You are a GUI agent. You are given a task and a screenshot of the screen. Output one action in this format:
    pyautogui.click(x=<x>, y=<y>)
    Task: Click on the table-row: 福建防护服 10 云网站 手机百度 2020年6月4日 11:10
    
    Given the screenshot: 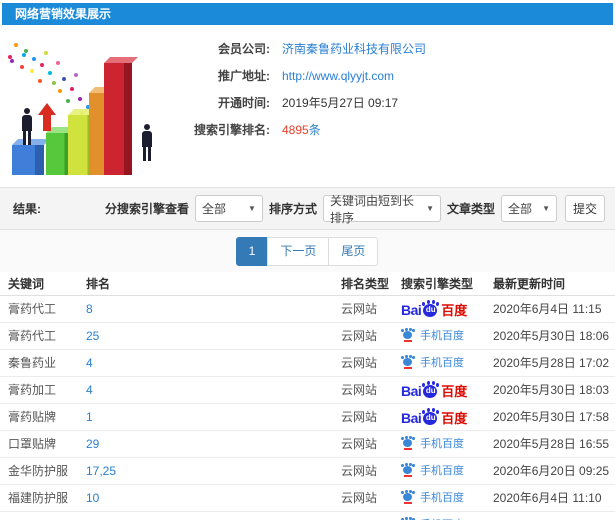 What is the action you would take?
    pyautogui.click(x=307, y=498)
    